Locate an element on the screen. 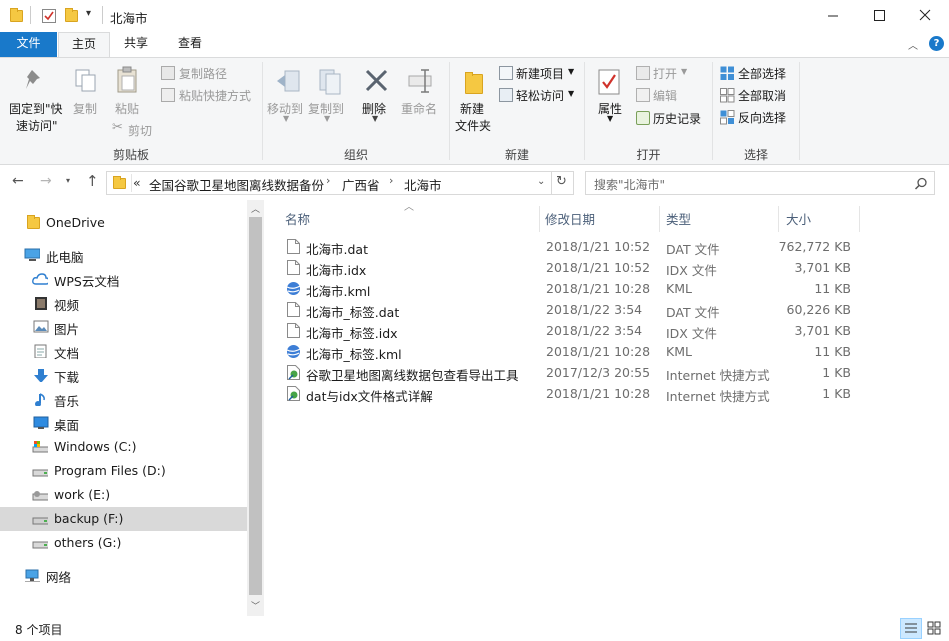 This screenshot has width=949, height=641. column-header-type: 类型 is located at coordinates (678, 218).